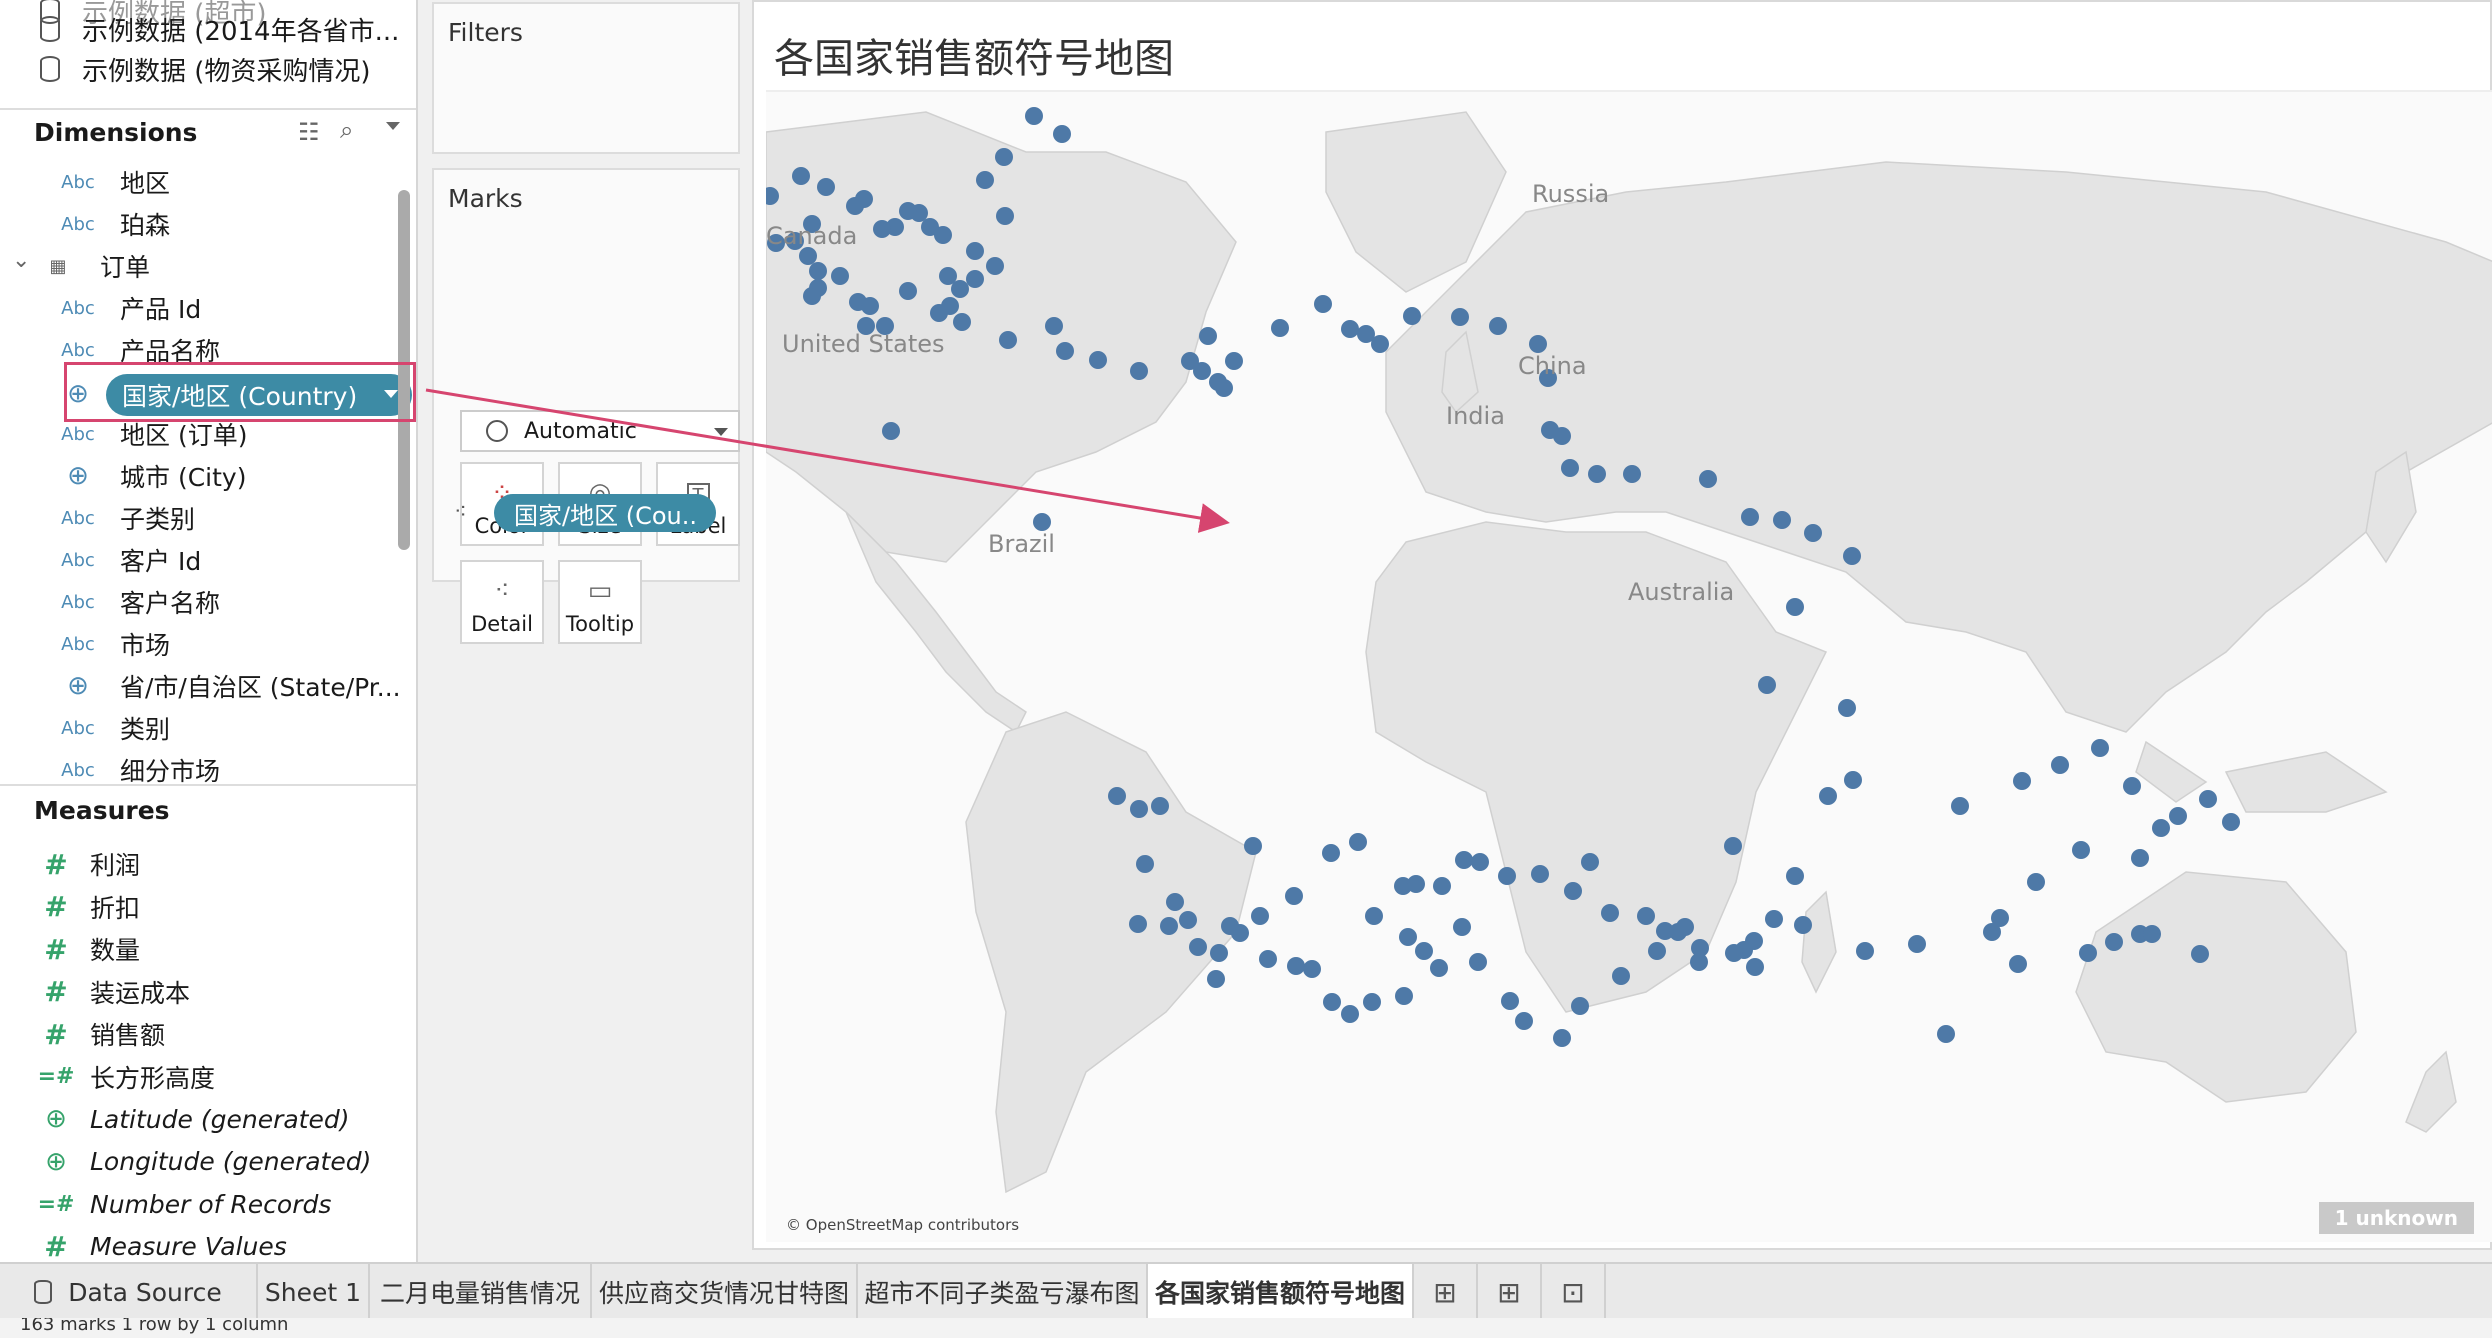  Describe the element at coordinates (129, 1292) in the screenshot. I see `tab-data-source: Data Source` at that location.